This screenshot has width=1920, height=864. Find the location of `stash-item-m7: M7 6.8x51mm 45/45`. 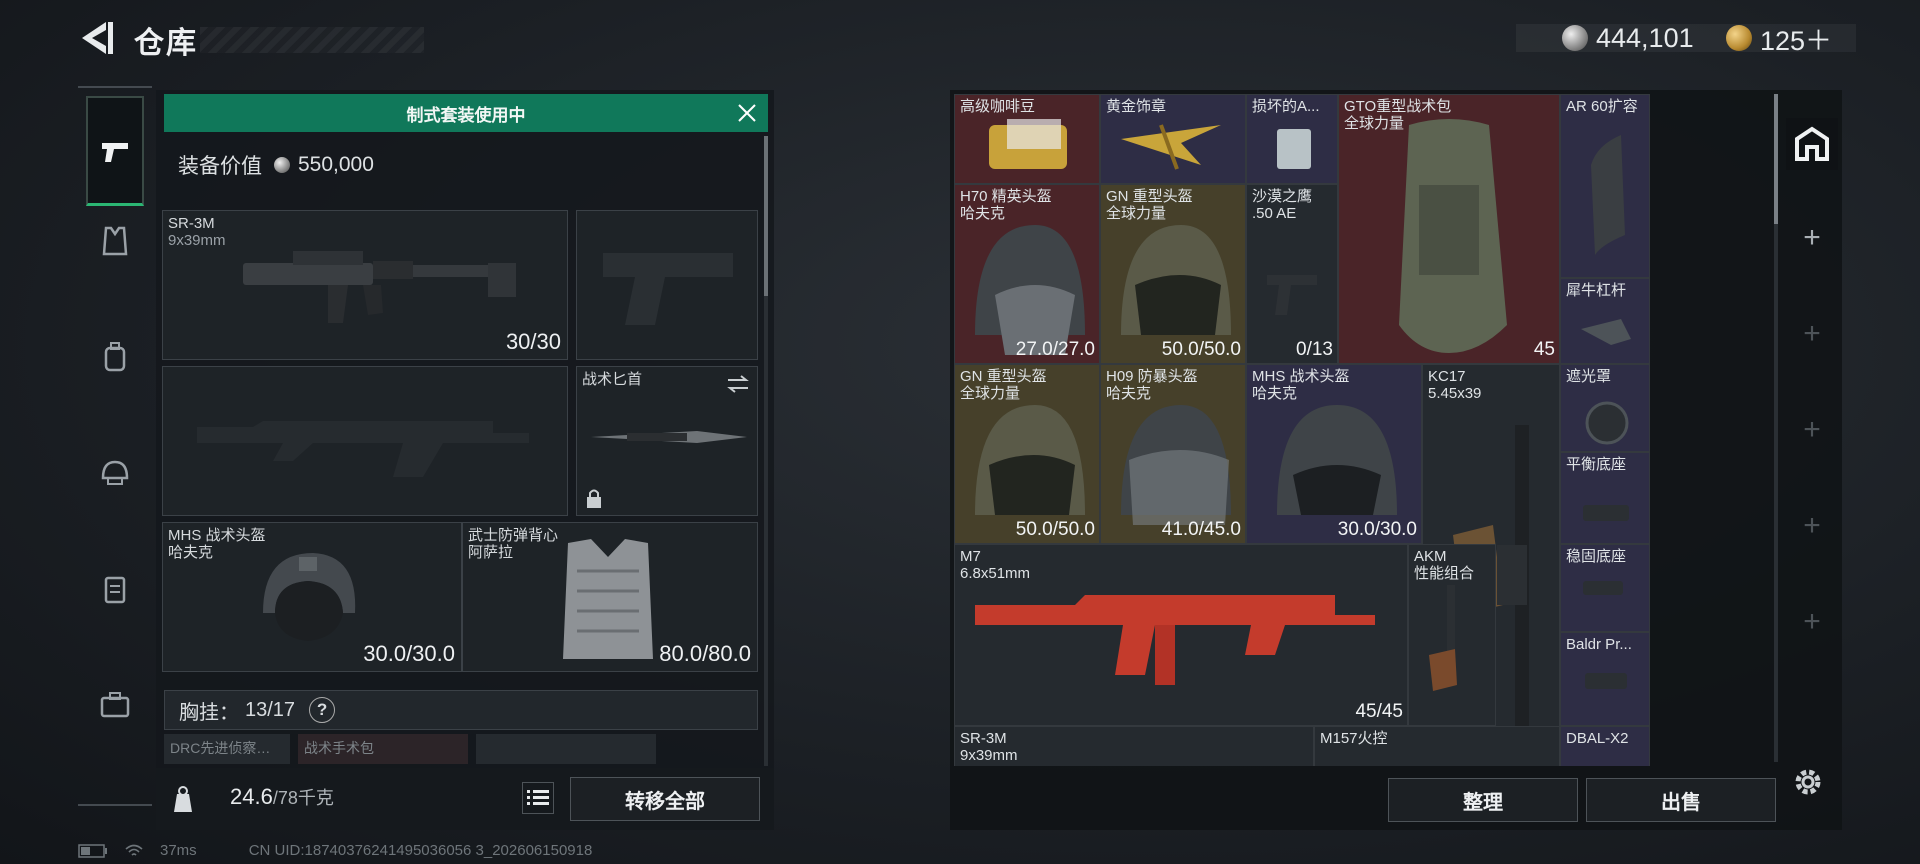

stash-item-m7: M7 6.8x51mm 45/45 is located at coordinates (1181, 635).